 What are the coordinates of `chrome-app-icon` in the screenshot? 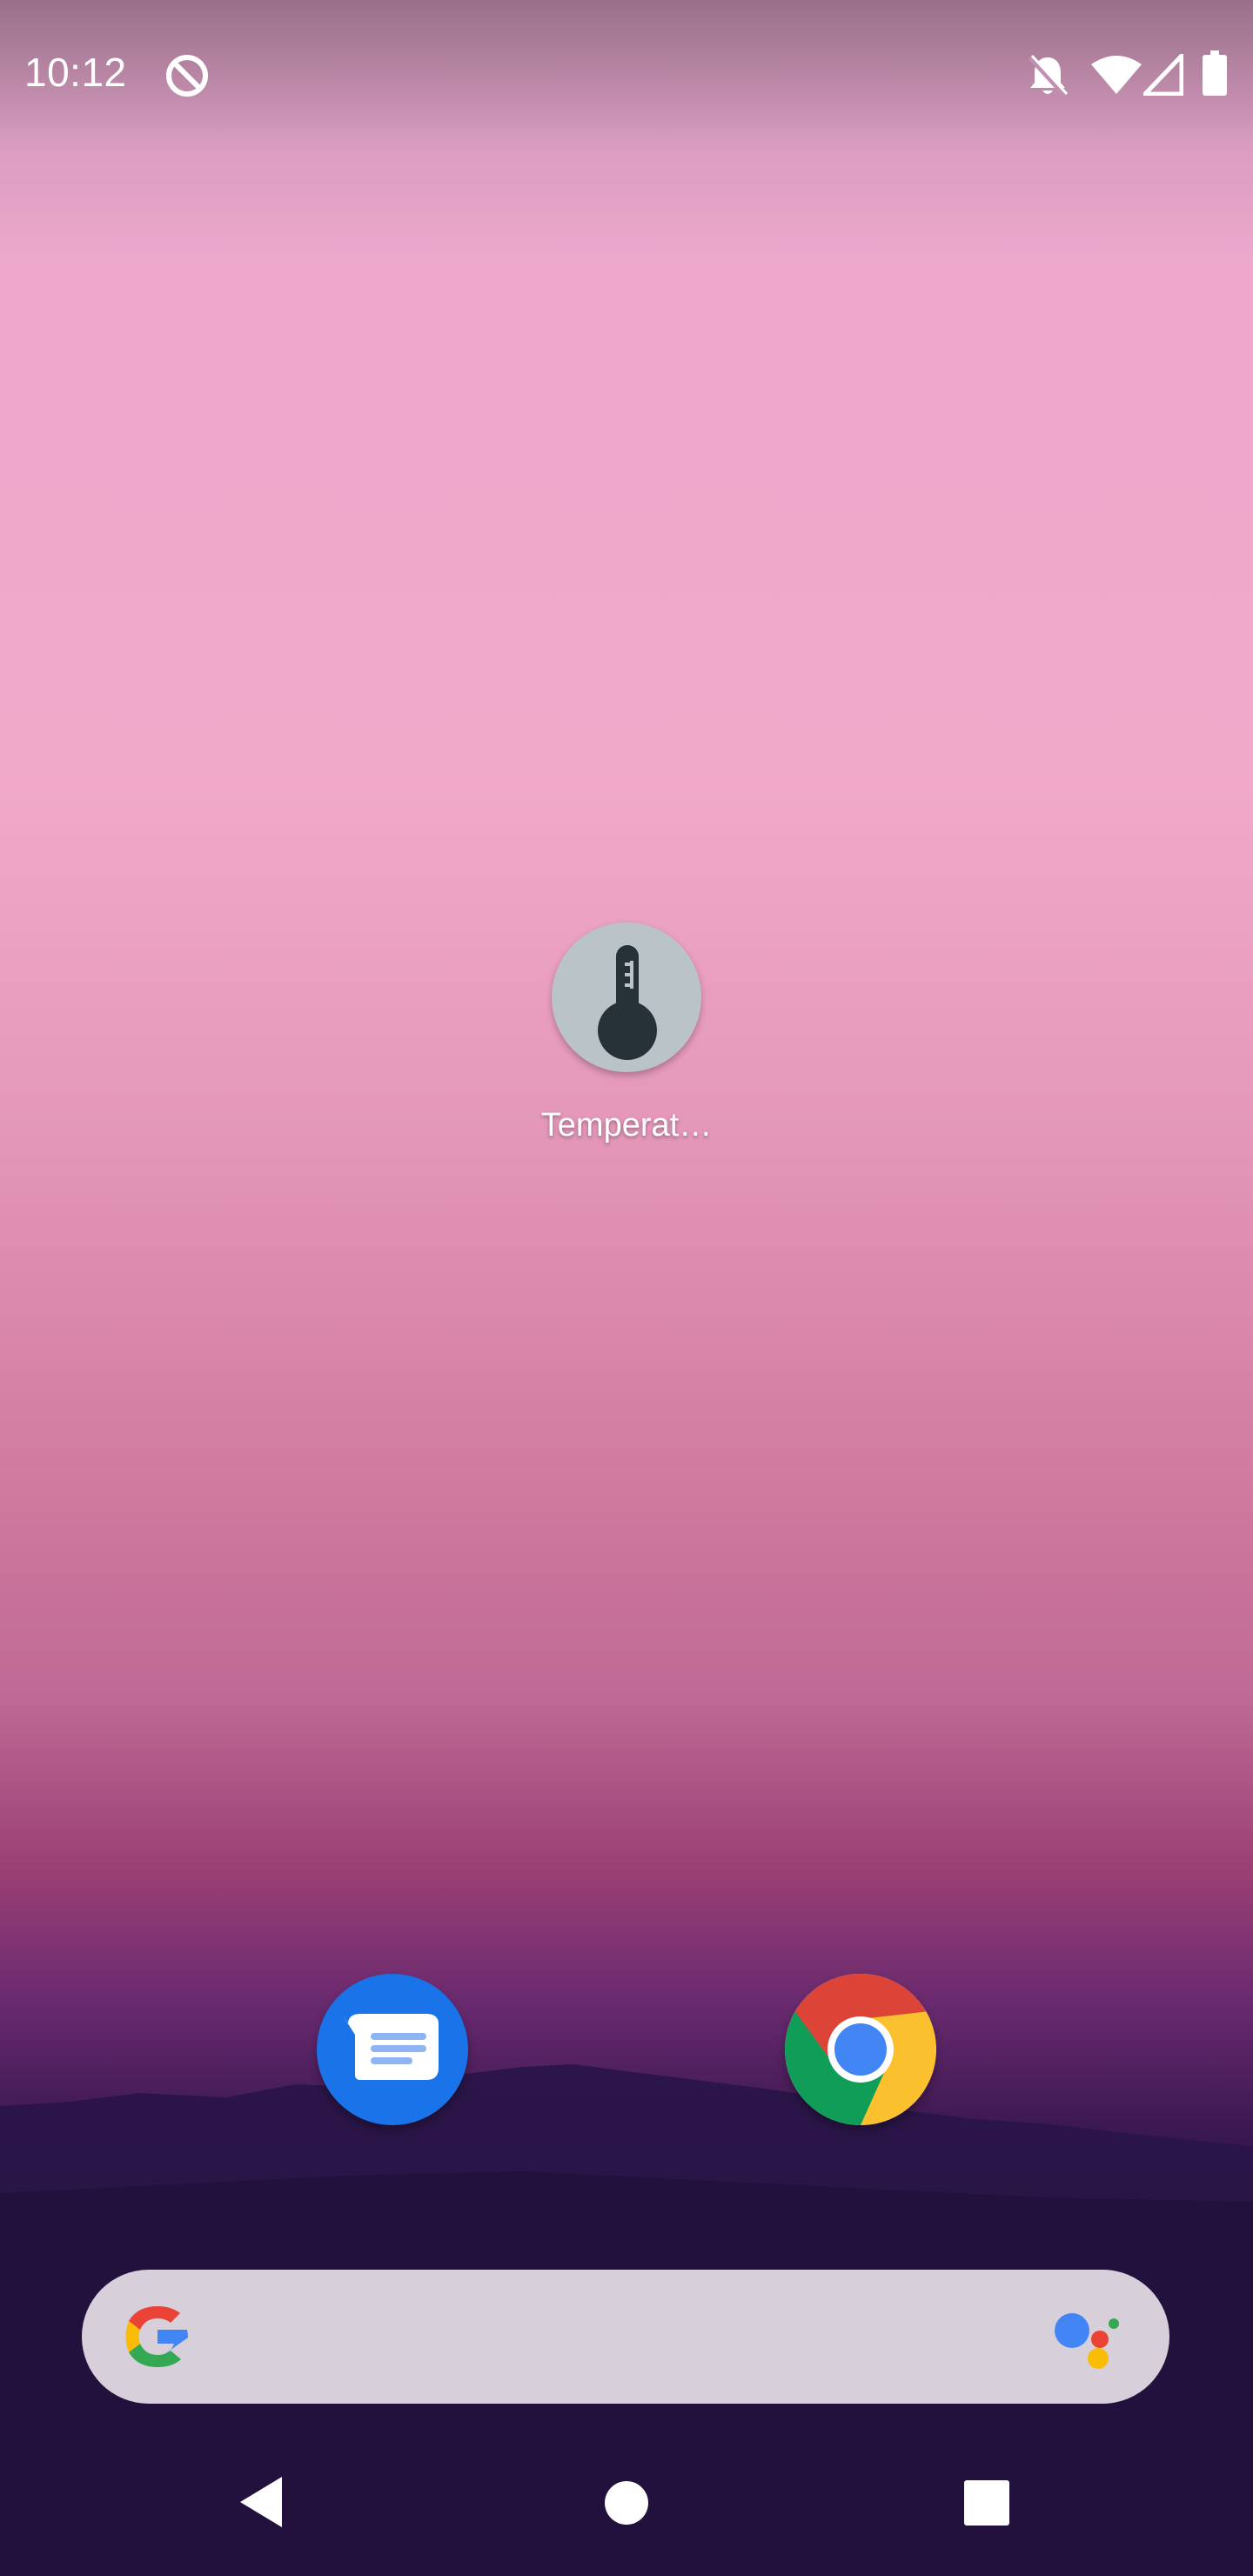 It's located at (860, 2049).